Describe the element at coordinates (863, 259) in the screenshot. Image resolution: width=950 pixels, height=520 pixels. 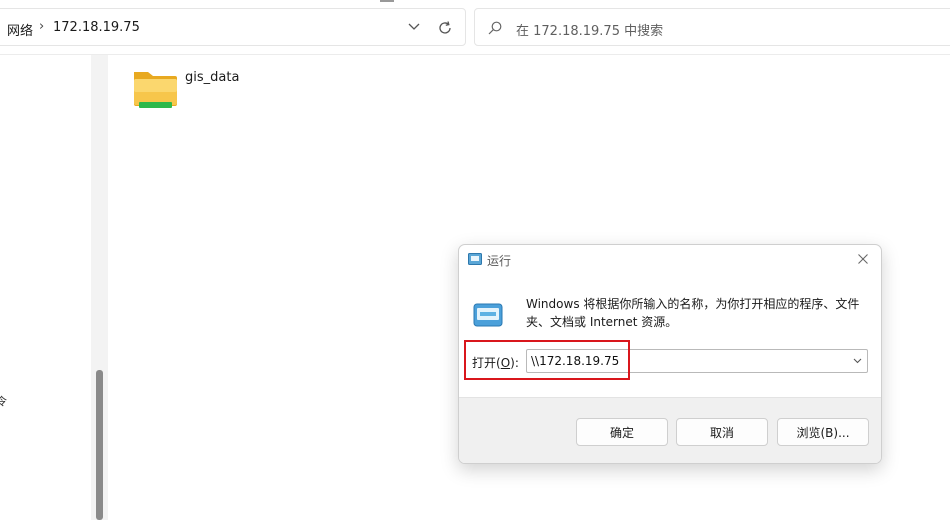
I see `close-icon` at that location.